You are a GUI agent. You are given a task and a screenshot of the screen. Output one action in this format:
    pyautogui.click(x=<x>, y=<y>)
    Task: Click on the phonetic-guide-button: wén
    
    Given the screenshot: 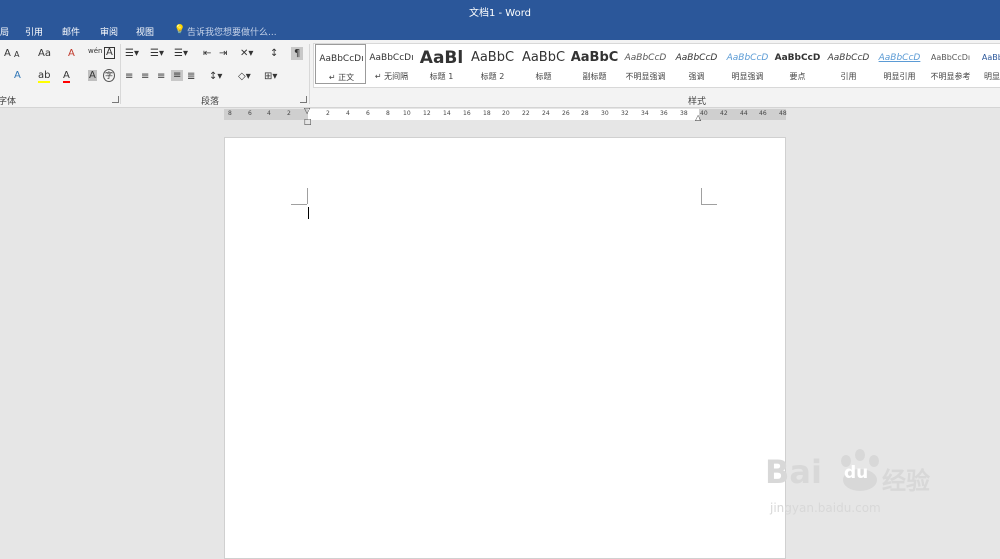 What is the action you would take?
    pyautogui.click(x=95, y=51)
    